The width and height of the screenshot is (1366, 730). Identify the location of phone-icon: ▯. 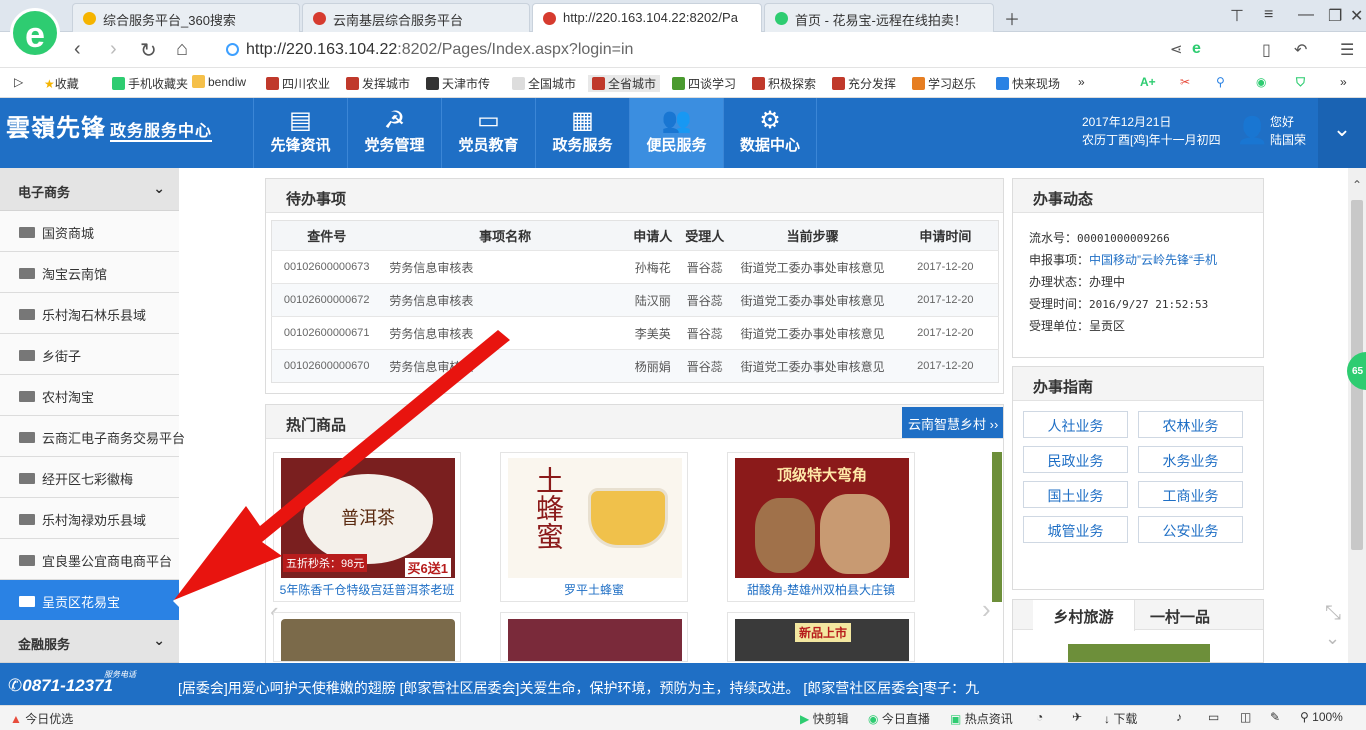
(1266, 50).